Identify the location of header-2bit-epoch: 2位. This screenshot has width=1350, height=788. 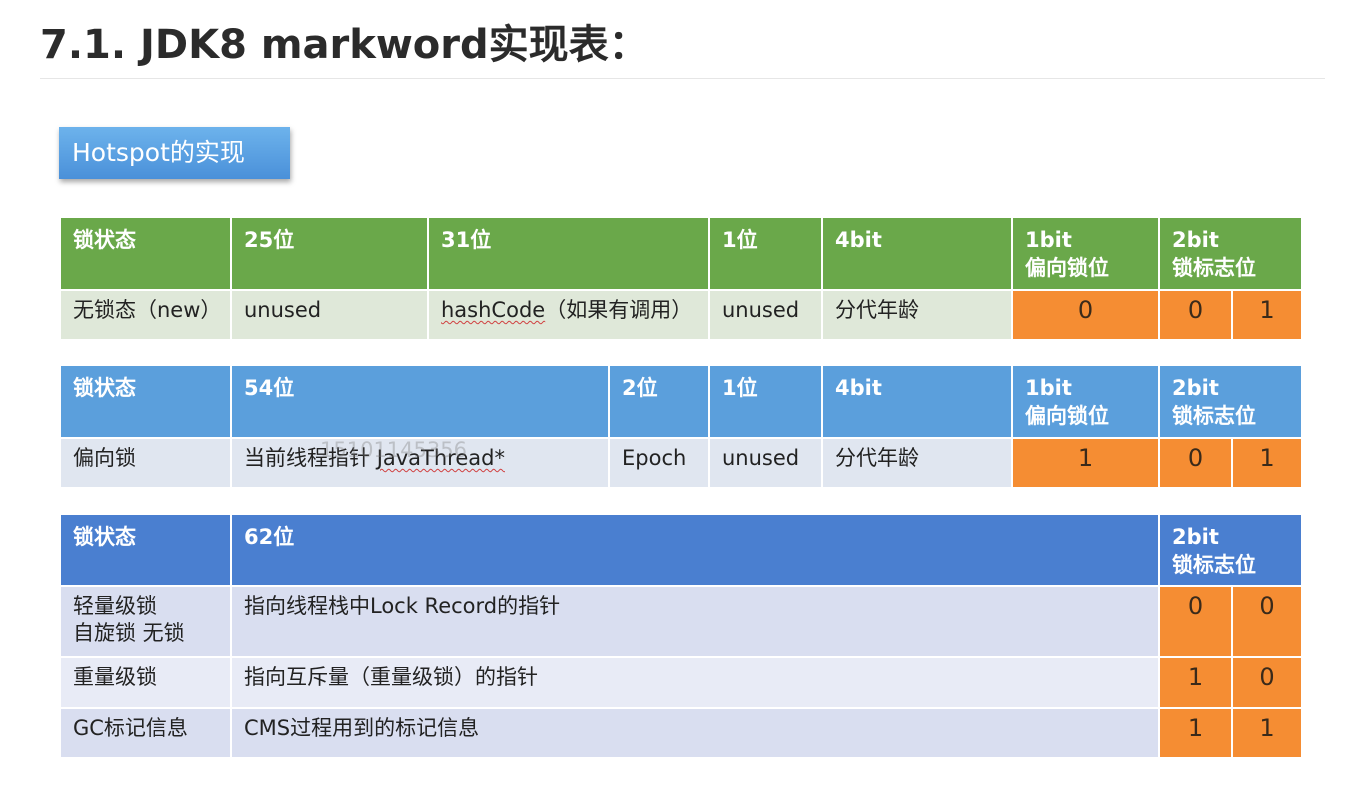
(659, 401).